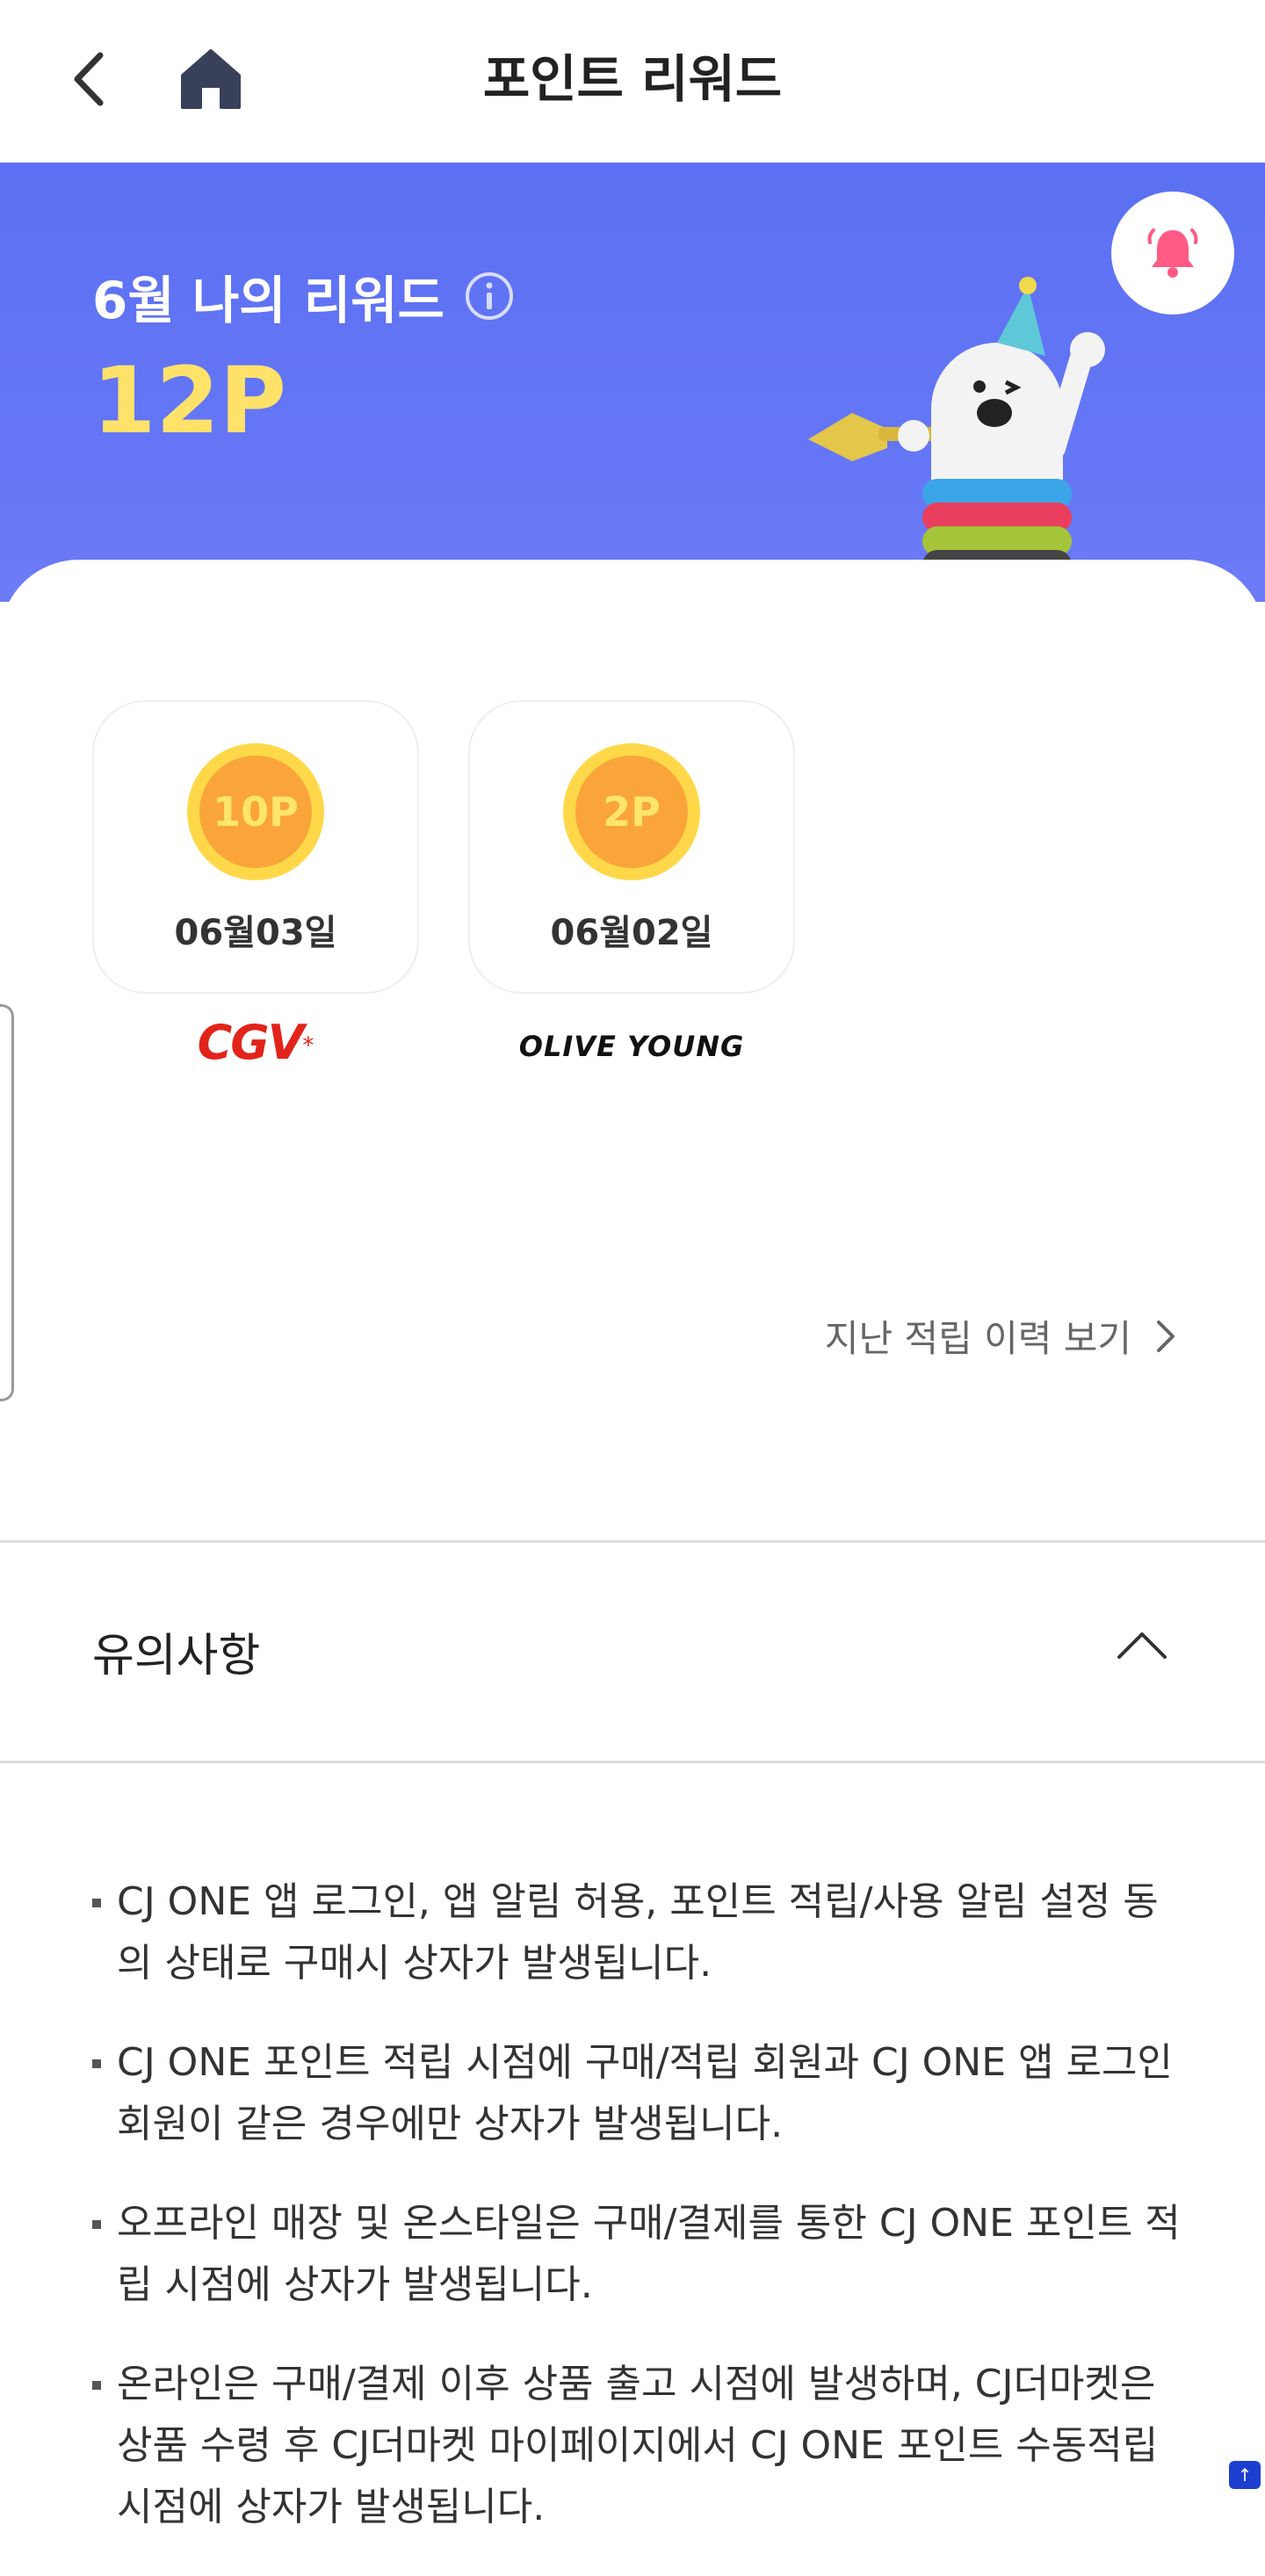  Describe the element at coordinates (632, 933) in the screenshot. I see `reward-date: 06월02일` at that location.